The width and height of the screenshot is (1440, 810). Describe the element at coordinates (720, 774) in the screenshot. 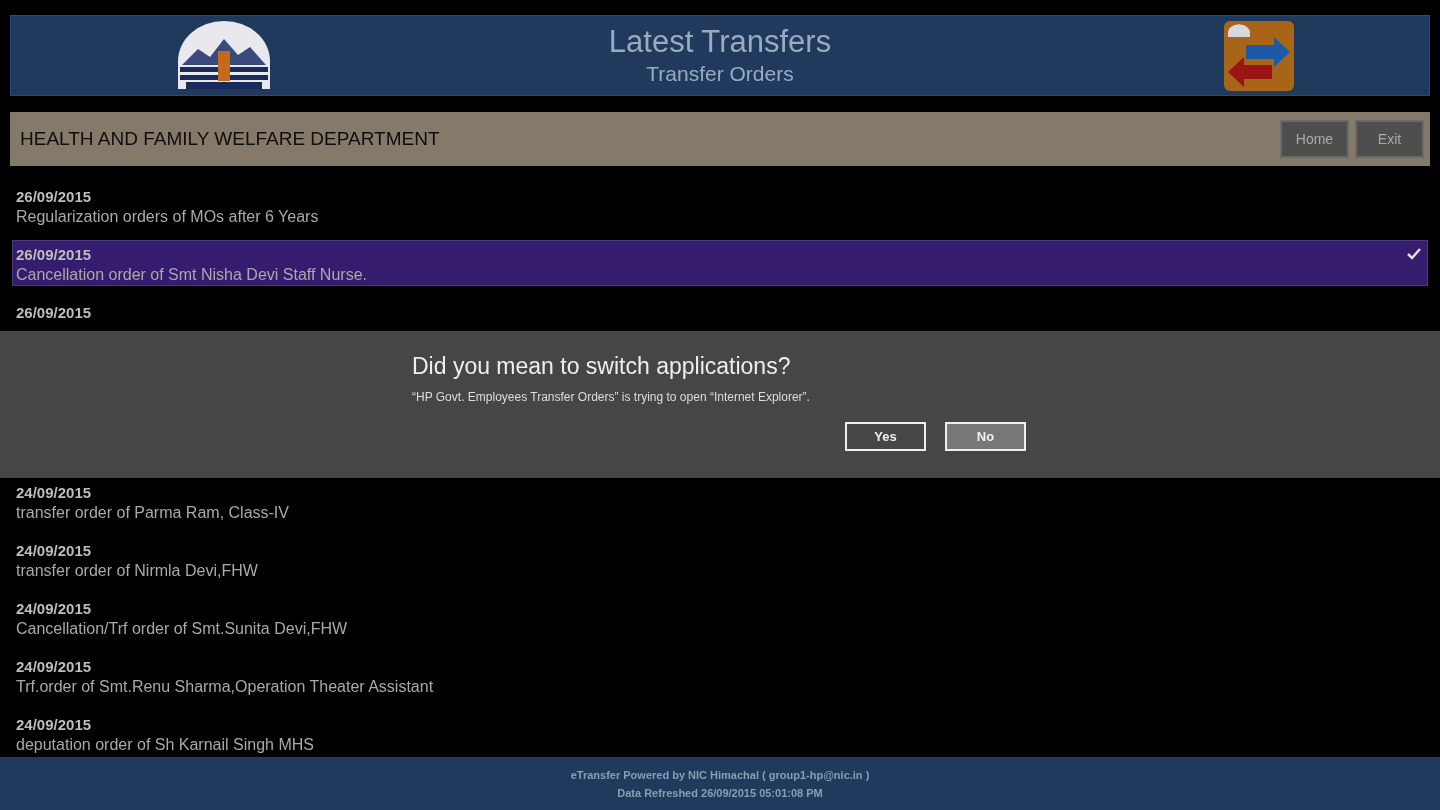

I see `credit-text: eTransfer Powered by NIC Himachal ( group1-hp@nic.in )` at that location.